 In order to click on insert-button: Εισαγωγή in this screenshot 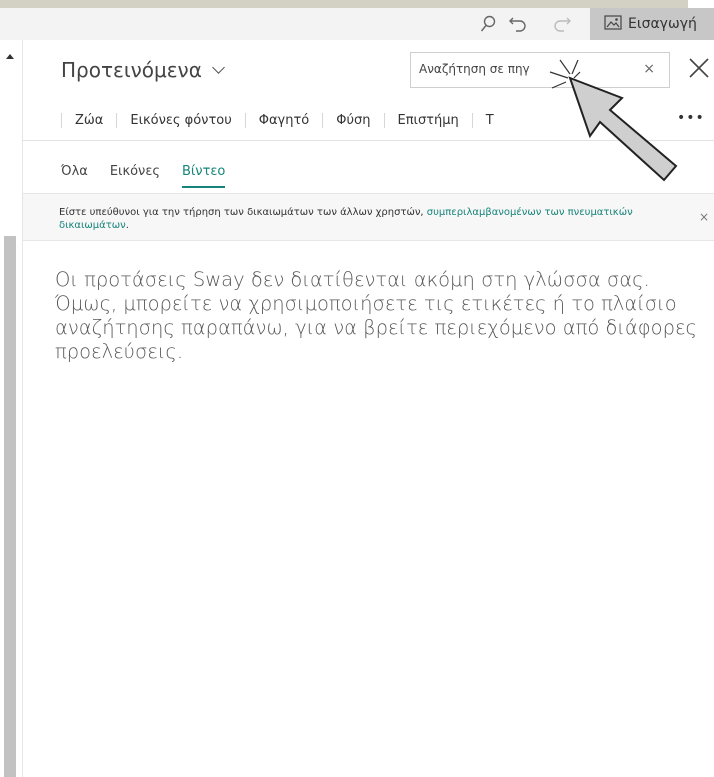, I will do `click(652, 24)`.